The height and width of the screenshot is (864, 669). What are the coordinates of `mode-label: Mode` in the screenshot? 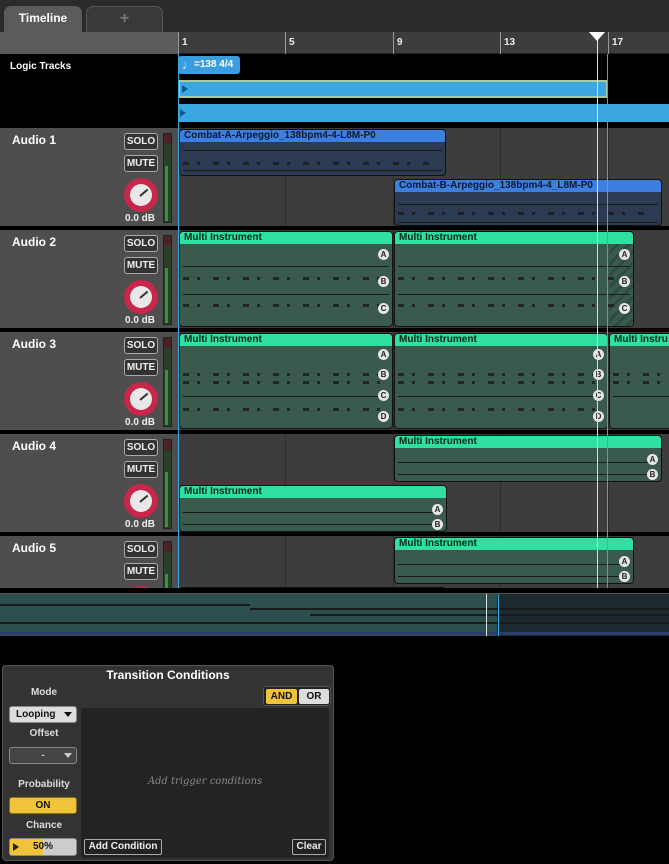 It's located at (44, 692).